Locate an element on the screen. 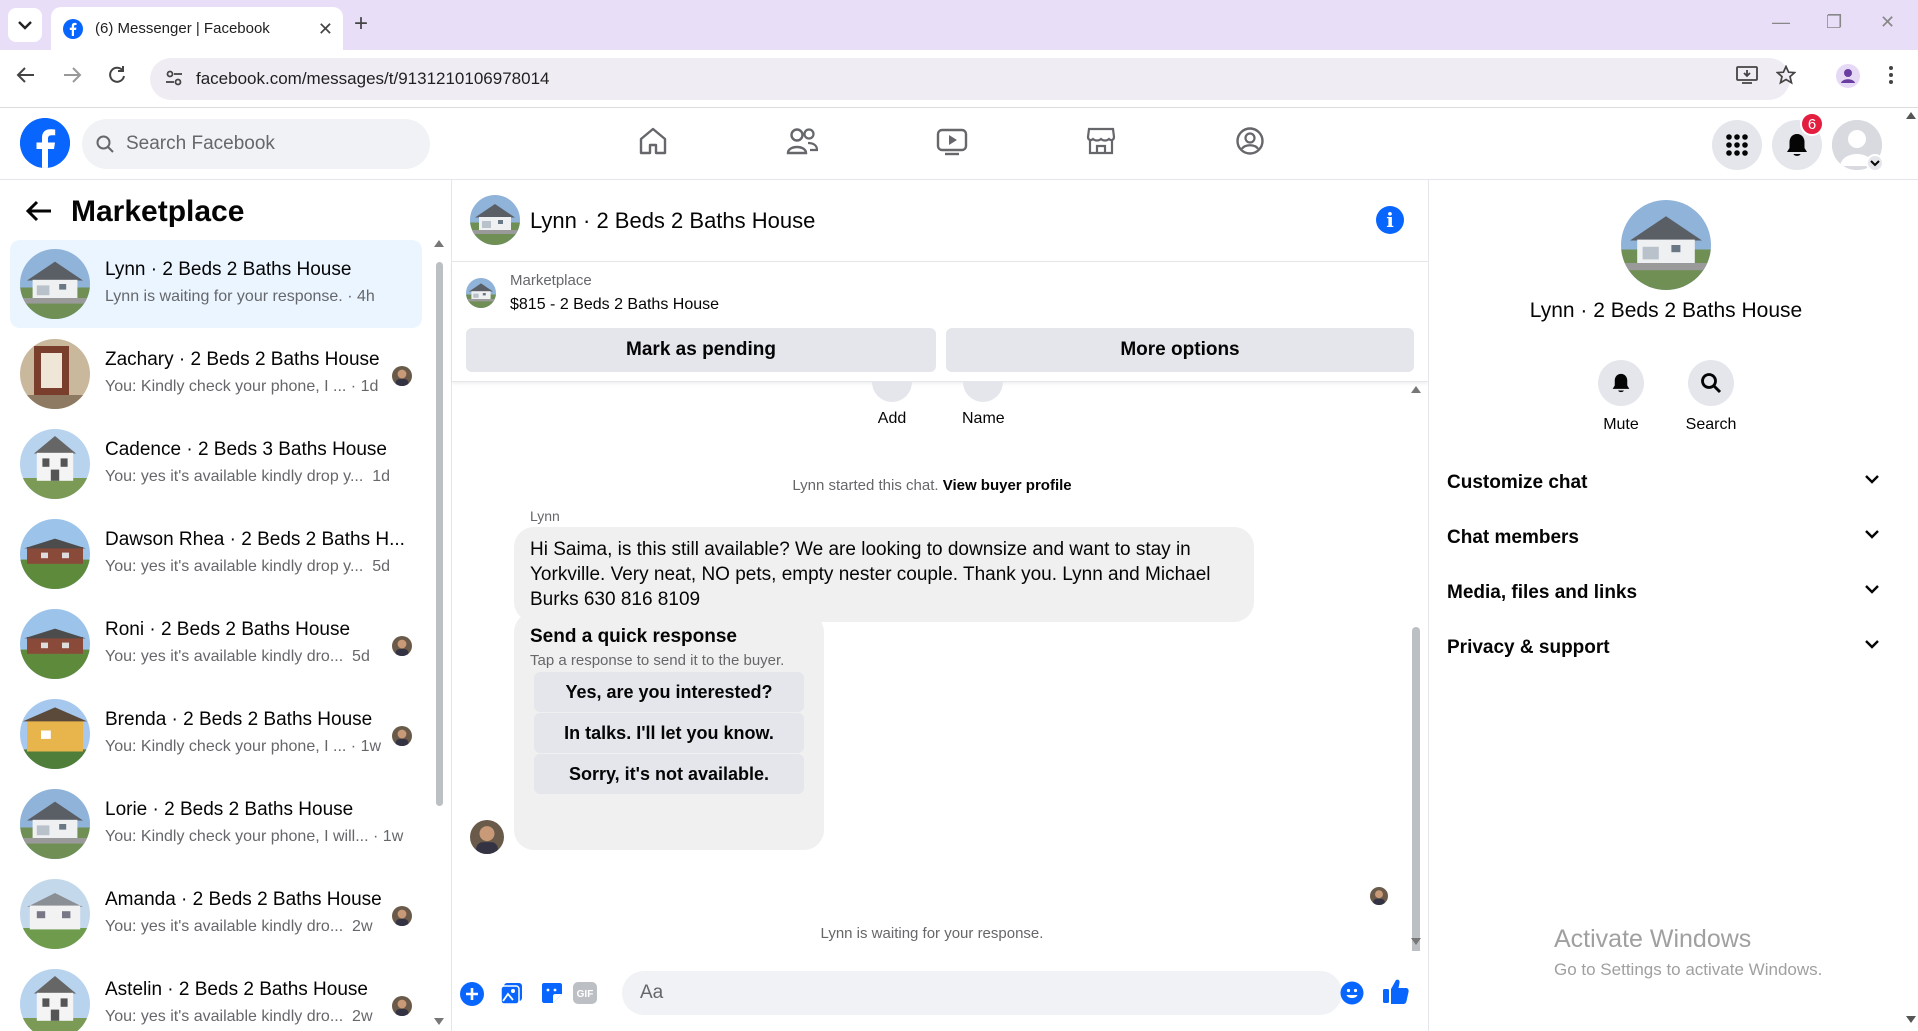  bookmark-star-icon is located at coordinates (1786, 75).